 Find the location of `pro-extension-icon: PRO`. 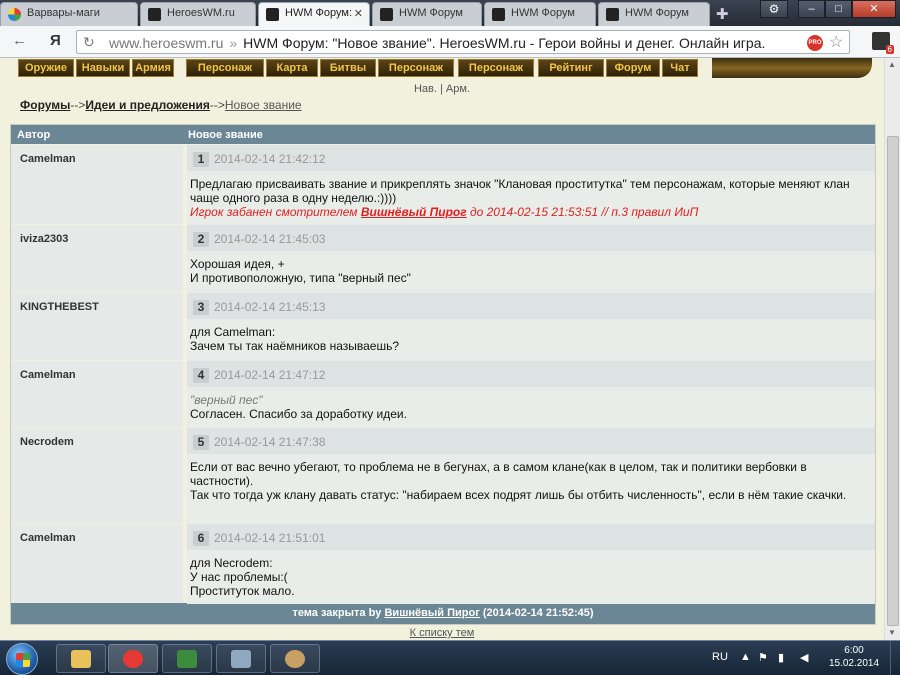

pro-extension-icon: PRO is located at coordinates (815, 43).